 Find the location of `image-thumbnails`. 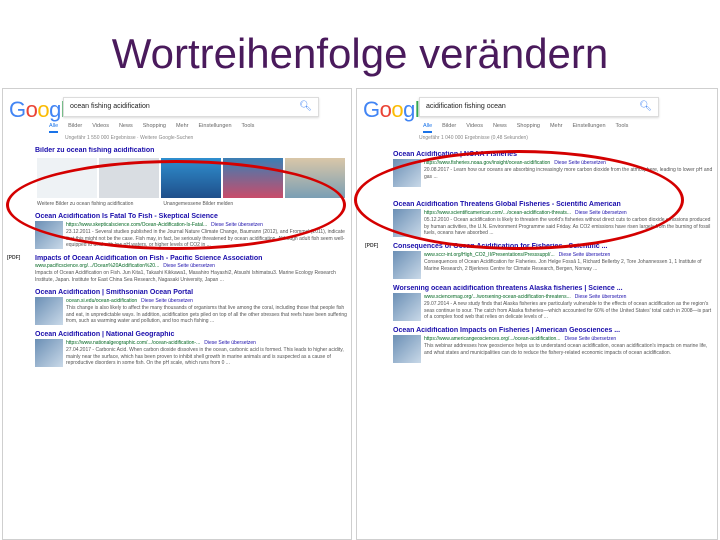

image-thumbnails is located at coordinates (191, 178).